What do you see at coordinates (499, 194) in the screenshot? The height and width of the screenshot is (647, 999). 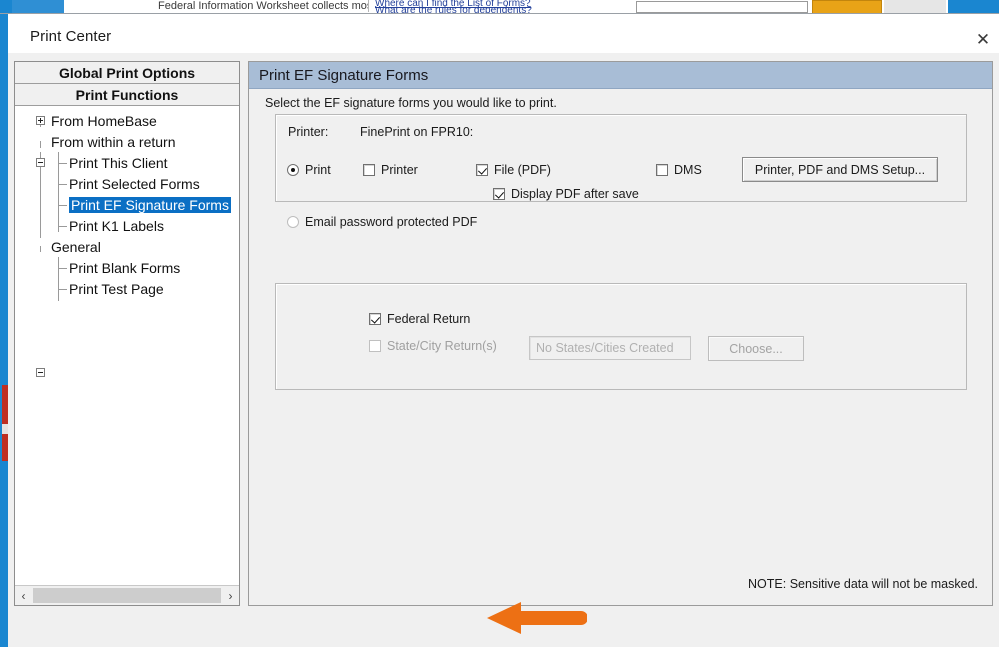 I see `checkbox-display-pdf-icon` at bounding box center [499, 194].